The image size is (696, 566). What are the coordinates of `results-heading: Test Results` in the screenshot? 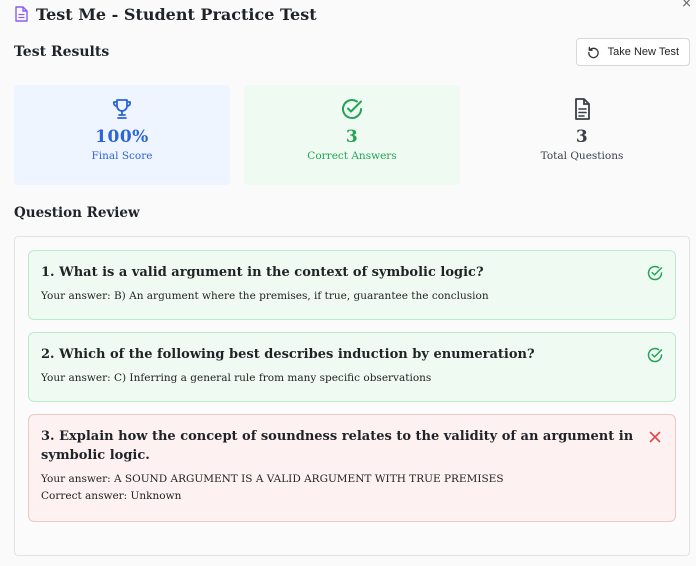 It's located at (62, 52).